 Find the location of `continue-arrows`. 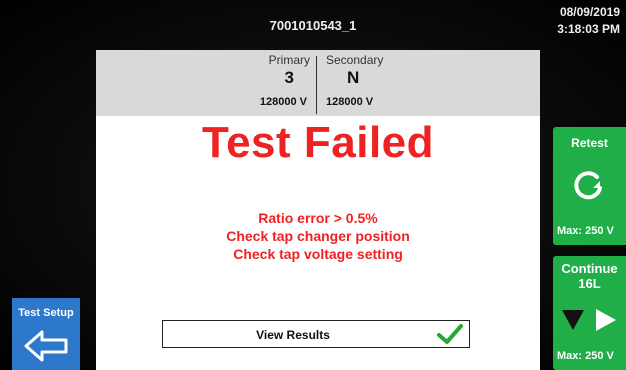

continue-arrows is located at coordinates (589, 320).